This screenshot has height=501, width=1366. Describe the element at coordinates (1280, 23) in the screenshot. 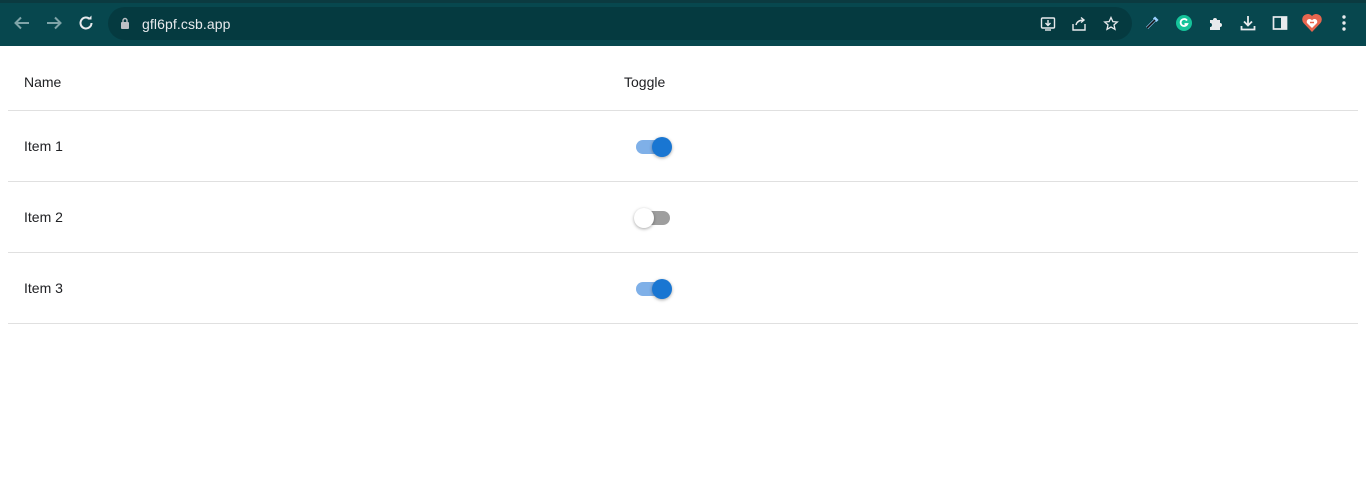

I see `side-panel-icon` at that location.